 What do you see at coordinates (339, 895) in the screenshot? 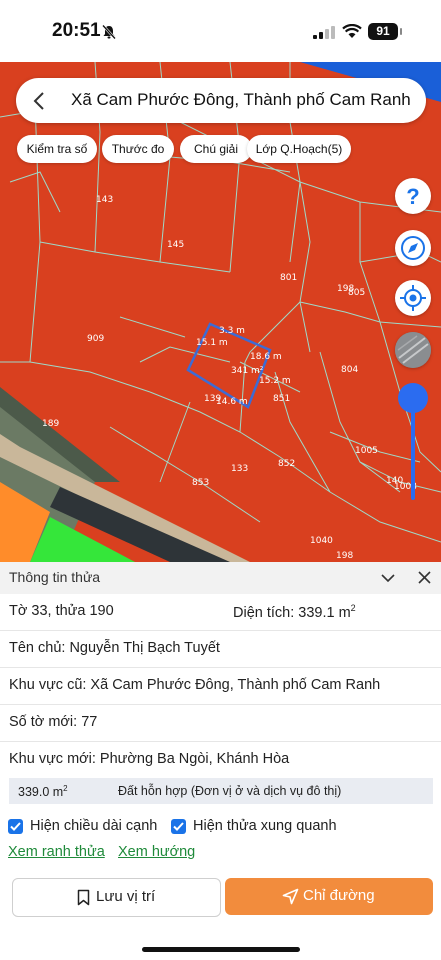
I see `directions-label: Chỉ đường` at bounding box center [339, 895].